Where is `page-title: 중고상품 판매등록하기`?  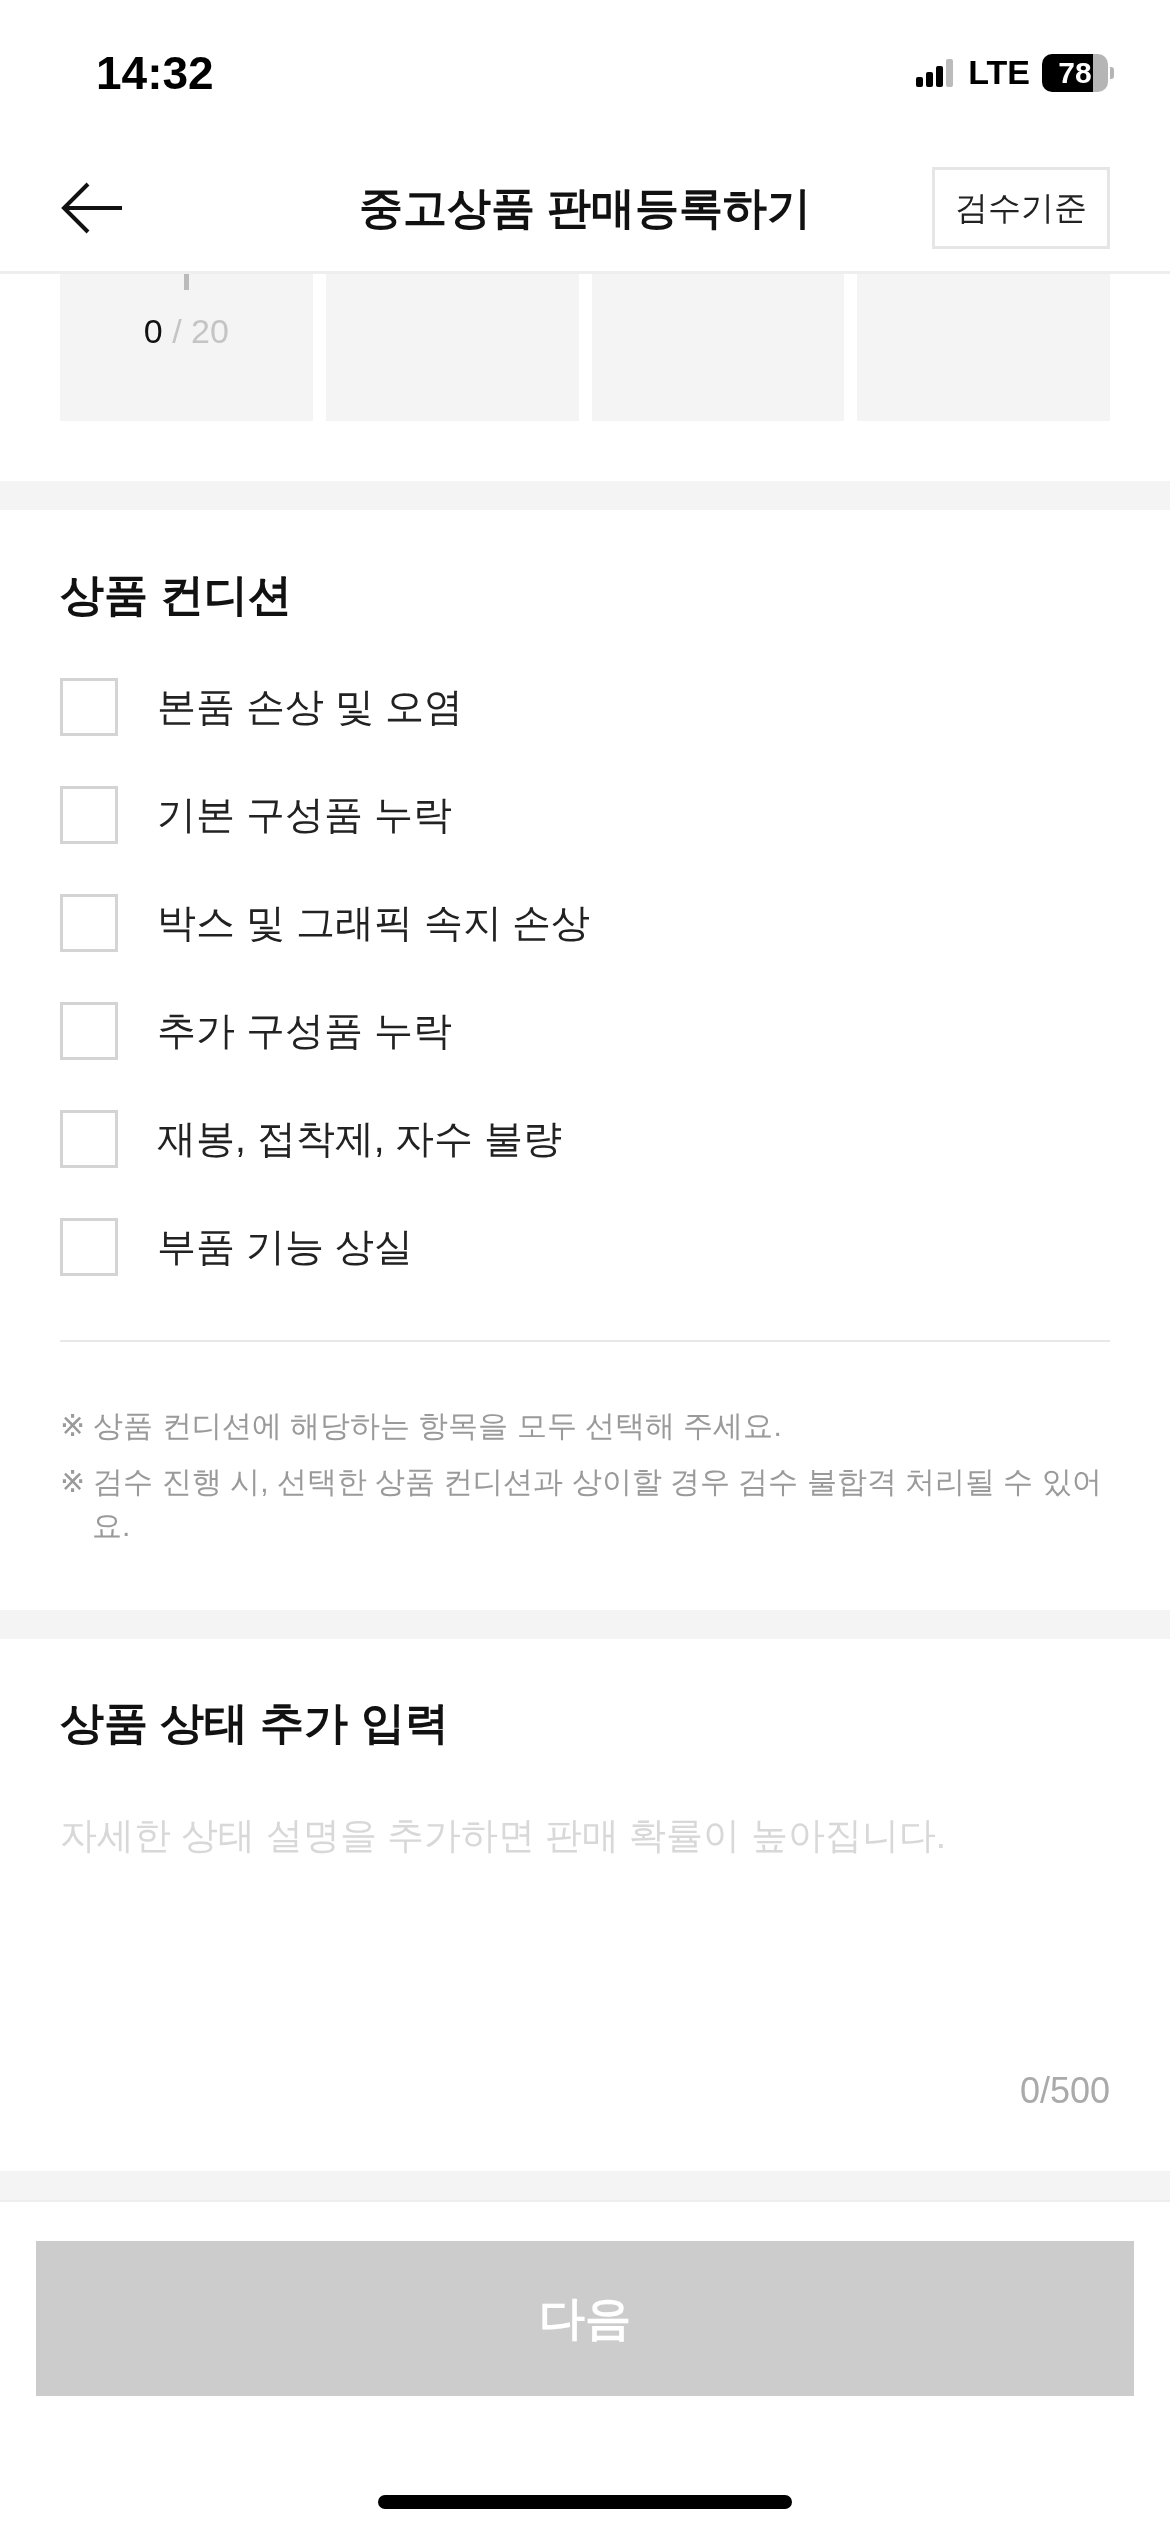
page-title: 중고상품 판매등록하기 is located at coordinates (585, 207).